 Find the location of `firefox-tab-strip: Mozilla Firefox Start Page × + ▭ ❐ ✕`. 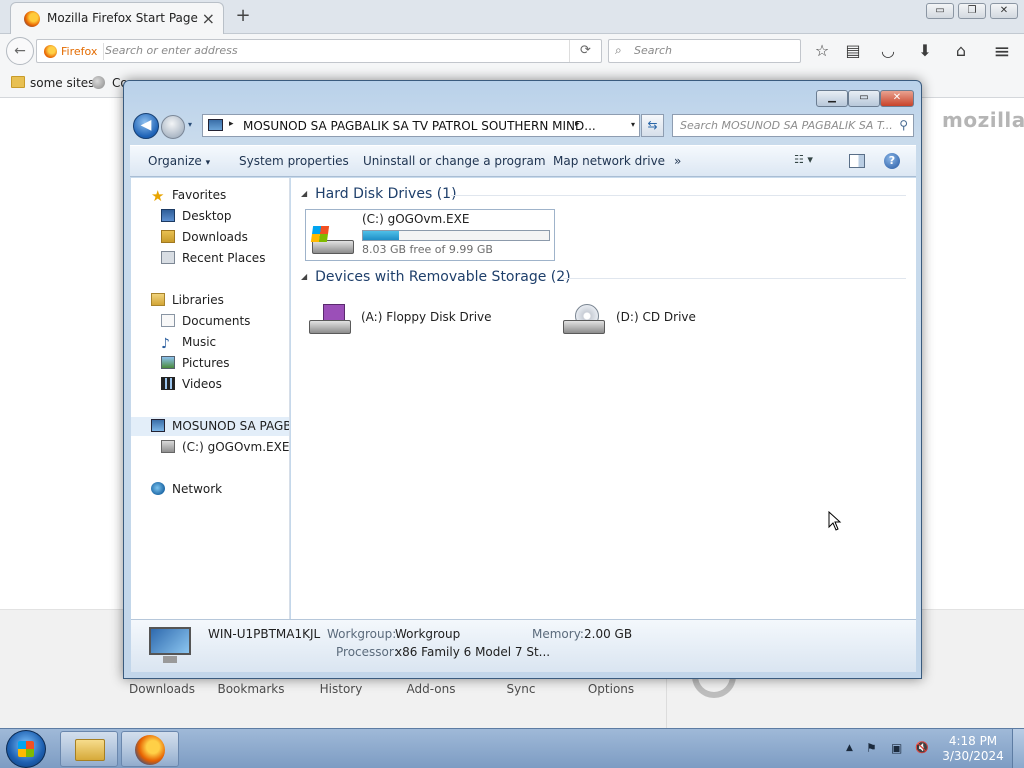

firefox-tab-strip: Mozilla Firefox Start Page × + ▭ ❐ ✕ is located at coordinates (512, 17).